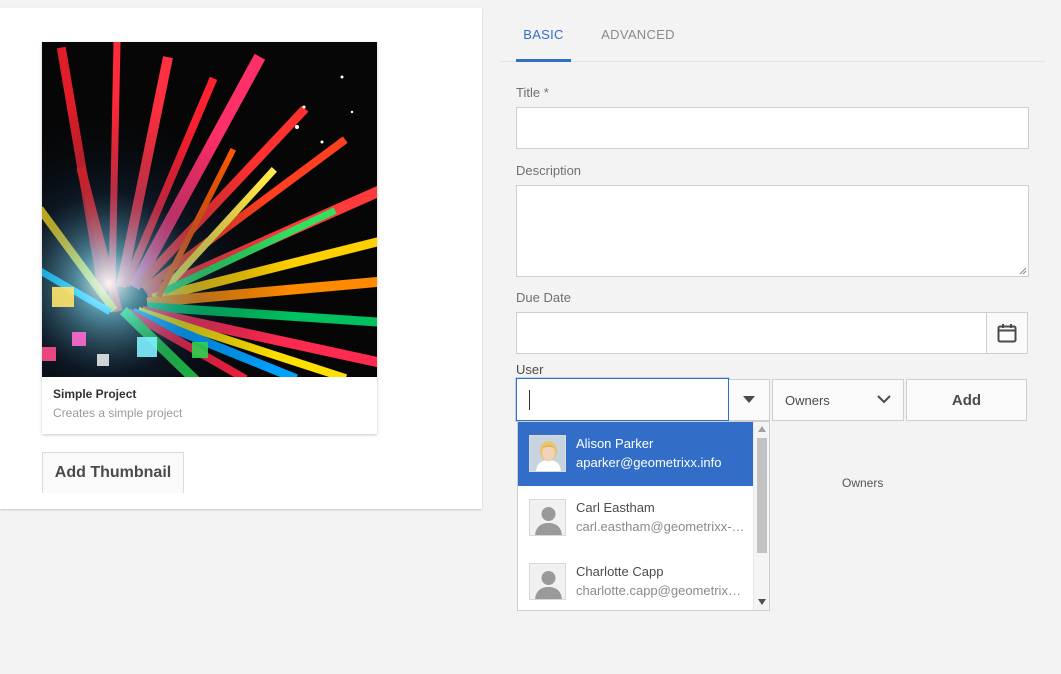 Image resolution: width=1061 pixels, height=674 pixels. Describe the element at coordinates (532, 92) in the screenshot. I see `title-label: Title *` at that location.